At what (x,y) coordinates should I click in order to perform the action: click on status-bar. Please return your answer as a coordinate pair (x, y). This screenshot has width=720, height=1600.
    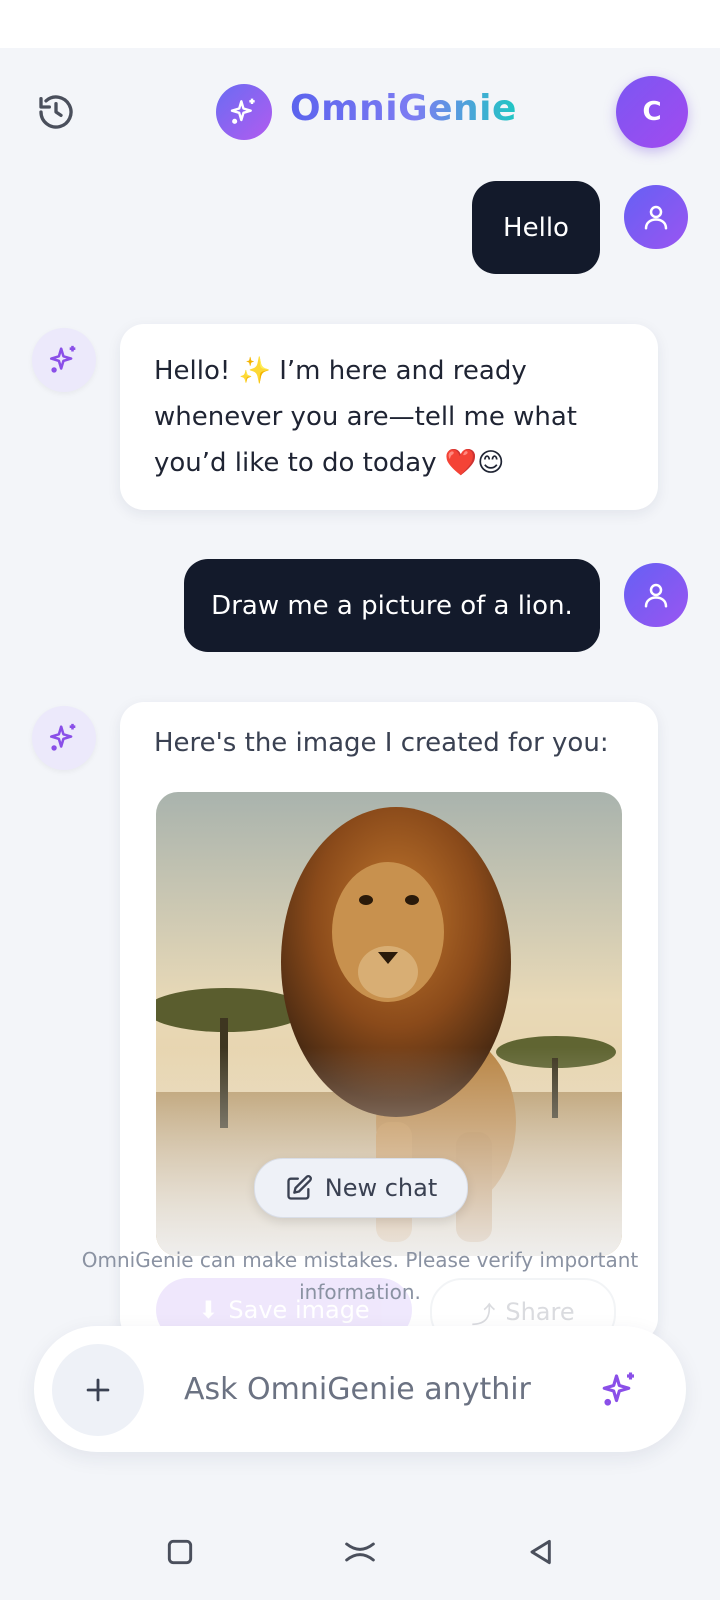
    Looking at the image, I should click on (360, 24).